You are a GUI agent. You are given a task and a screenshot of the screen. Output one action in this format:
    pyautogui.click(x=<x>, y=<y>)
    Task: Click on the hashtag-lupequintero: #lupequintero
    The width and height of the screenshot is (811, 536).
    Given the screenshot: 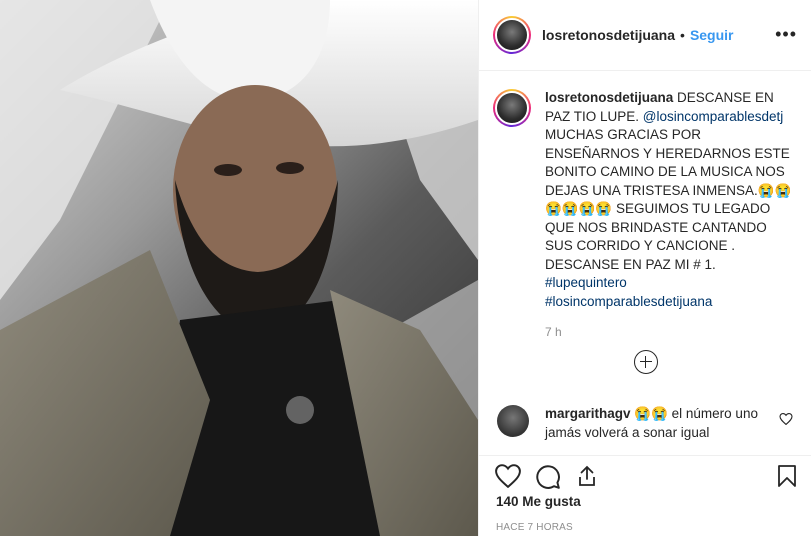 What is the action you would take?
    pyautogui.click(x=586, y=282)
    